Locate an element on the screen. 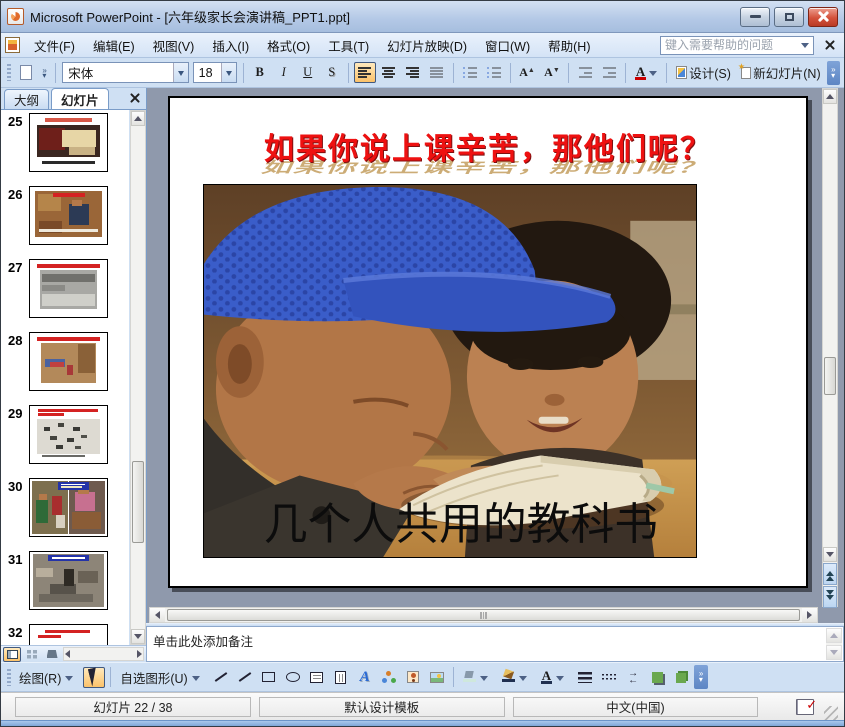  notes-pane: 单击此处添加备注 is located at coordinates (495, 644).